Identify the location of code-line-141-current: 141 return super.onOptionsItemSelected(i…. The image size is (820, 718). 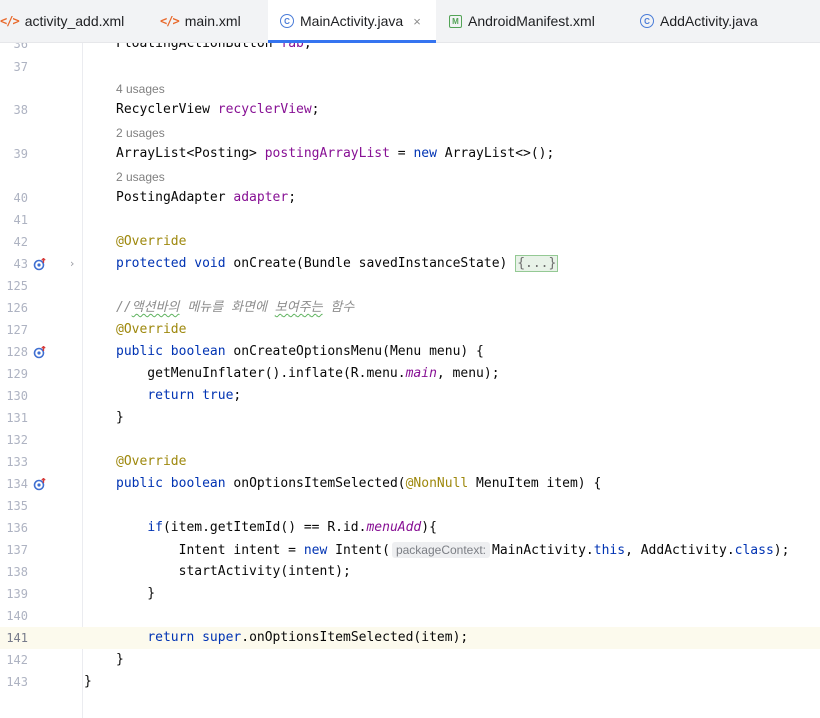
(410, 638).